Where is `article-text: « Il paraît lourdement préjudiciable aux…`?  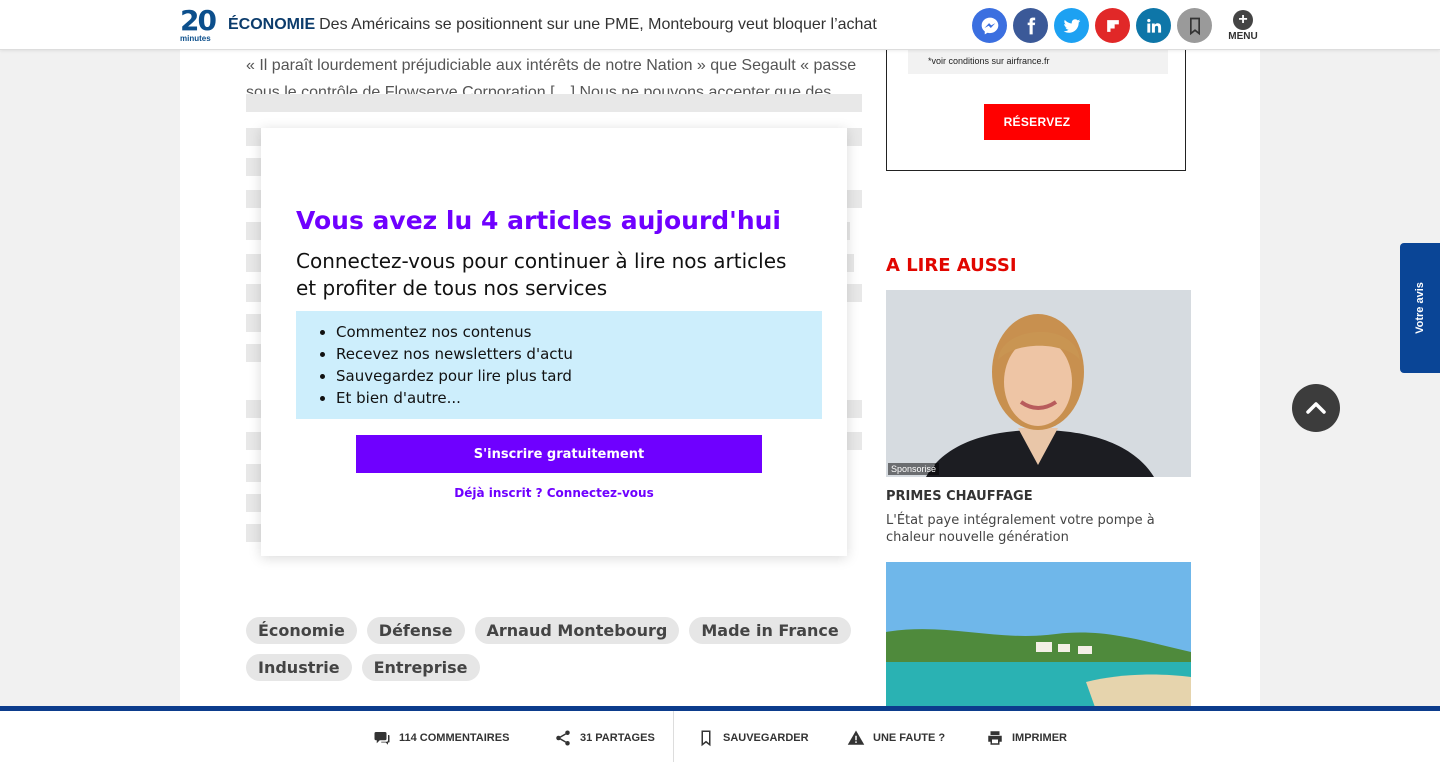
article-text: « Il paraît lourdement préjudiciable aux… is located at coordinates (551, 75).